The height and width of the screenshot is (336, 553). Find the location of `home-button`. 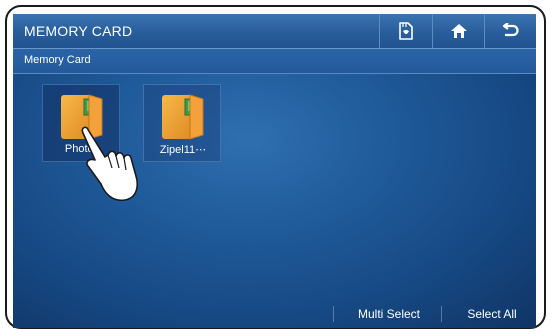

home-button is located at coordinates (458, 31).